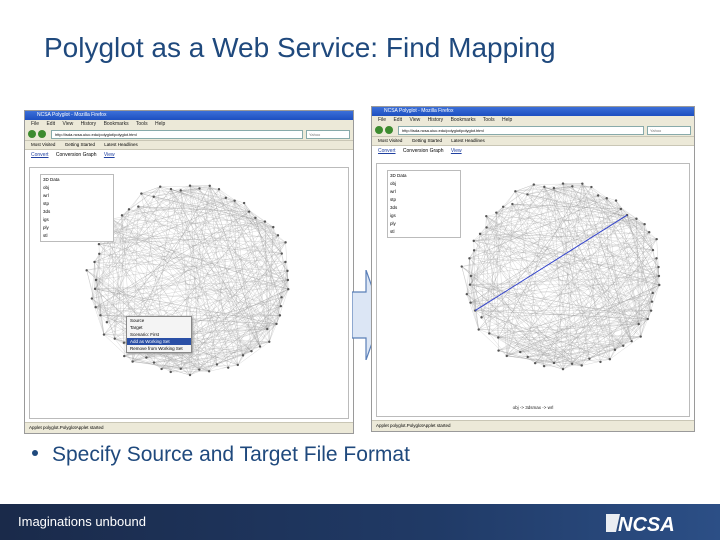  I want to click on tree-item: stl, so click(77, 236).